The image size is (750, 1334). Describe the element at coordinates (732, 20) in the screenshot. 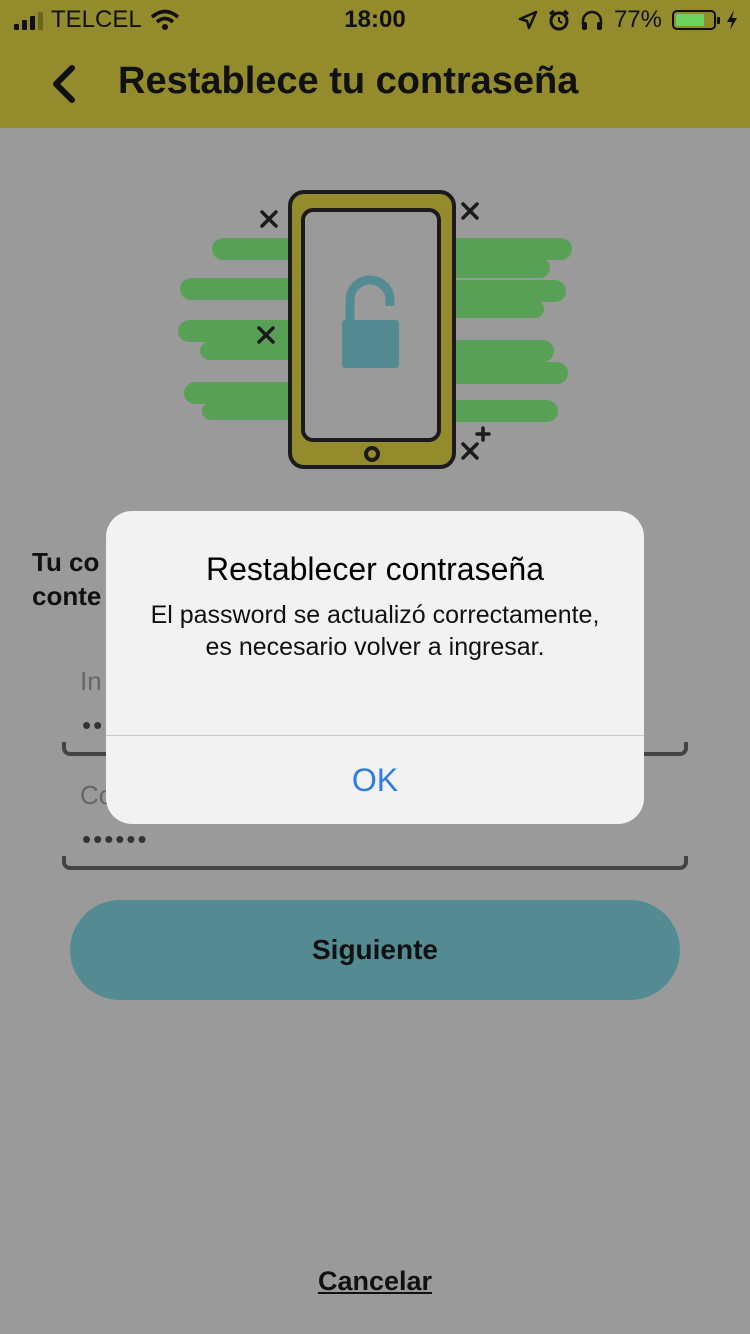

I see `charging-icon` at that location.